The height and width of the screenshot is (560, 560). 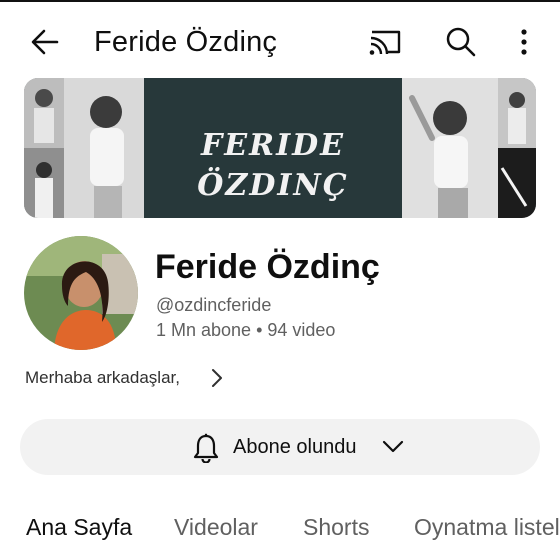 I want to click on channel-description: Merhaba arkadaşlar,, so click(x=102, y=378).